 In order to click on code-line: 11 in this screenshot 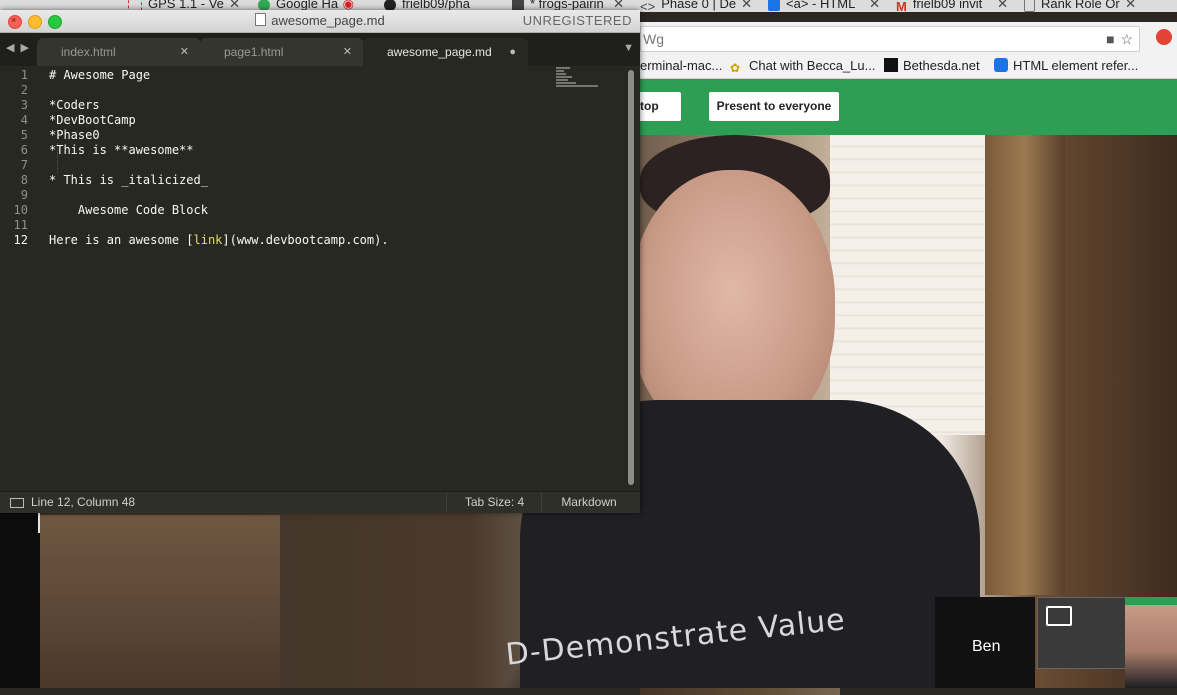, I will do `click(24, 225)`.